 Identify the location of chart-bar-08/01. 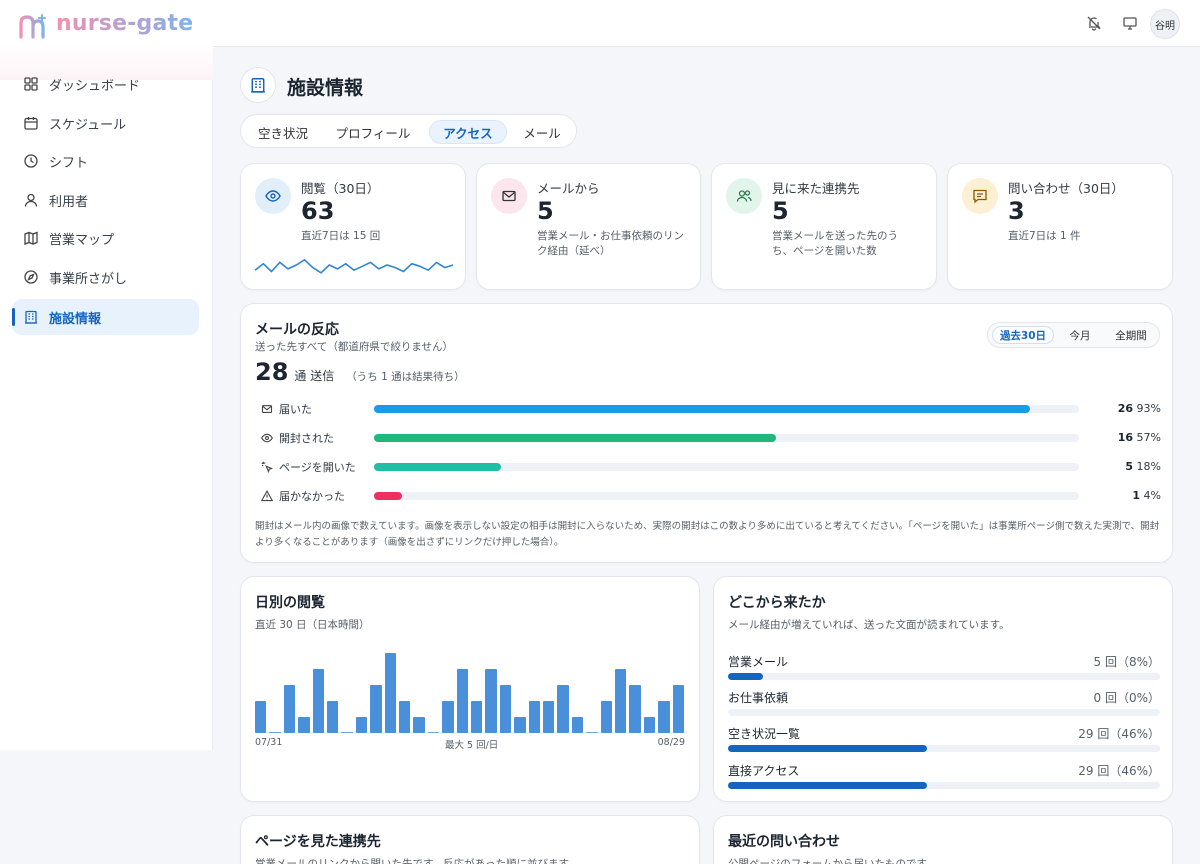
(275, 732).